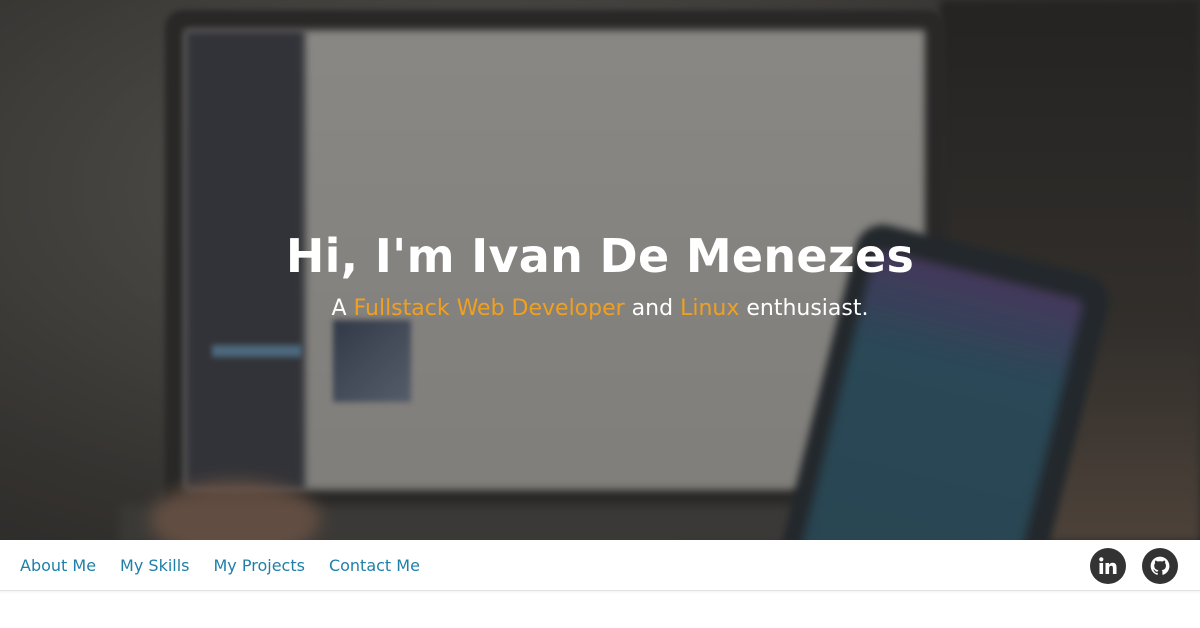 Image resolution: width=1200 pixels, height=628 pixels. Describe the element at coordinates (374, 565) in the screenshot. I see `nav-link-contact-me: Contact Me` at that location.